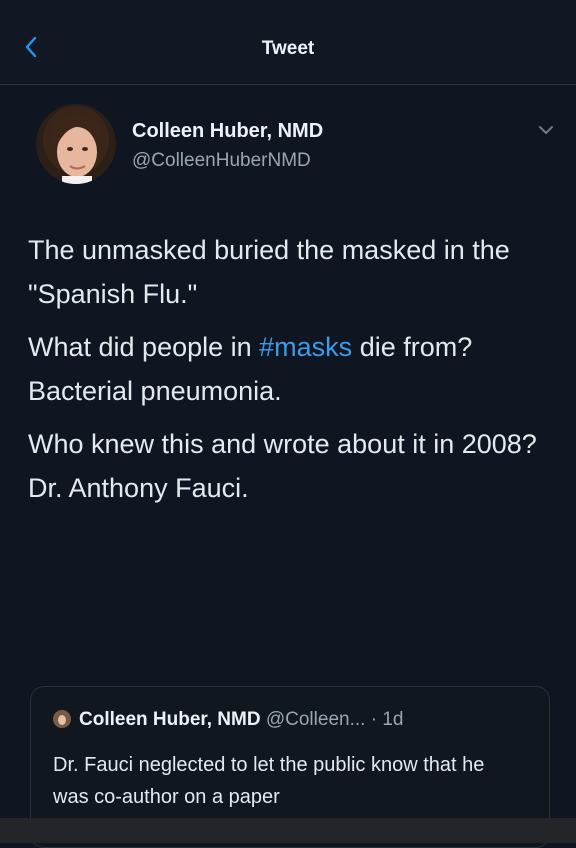 This screenshot has height=848, width=576. What do you see at coordinates (62, 719) in the screenshot?
I see `quoted-avatar` at bounding box center [62, 719].